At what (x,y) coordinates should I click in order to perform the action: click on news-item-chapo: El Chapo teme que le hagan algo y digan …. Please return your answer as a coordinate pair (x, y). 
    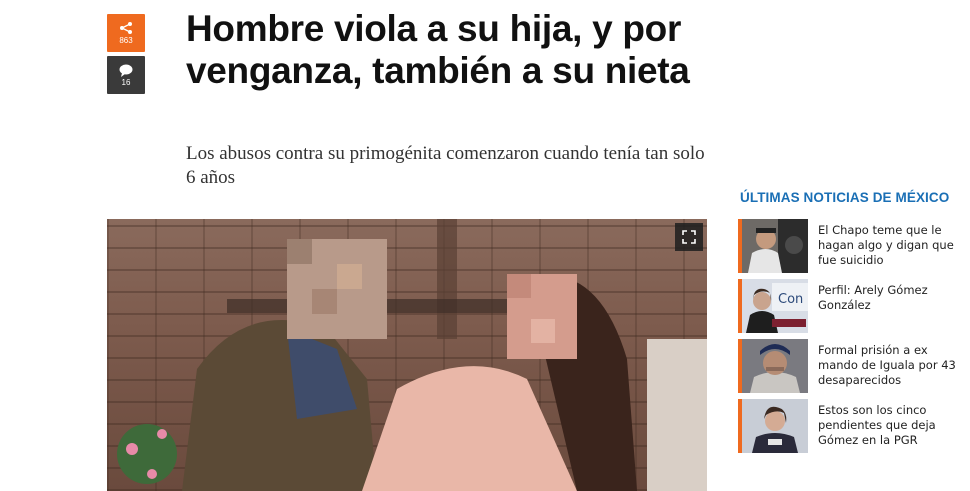
    Looking at the image, I should click on (854, 248).